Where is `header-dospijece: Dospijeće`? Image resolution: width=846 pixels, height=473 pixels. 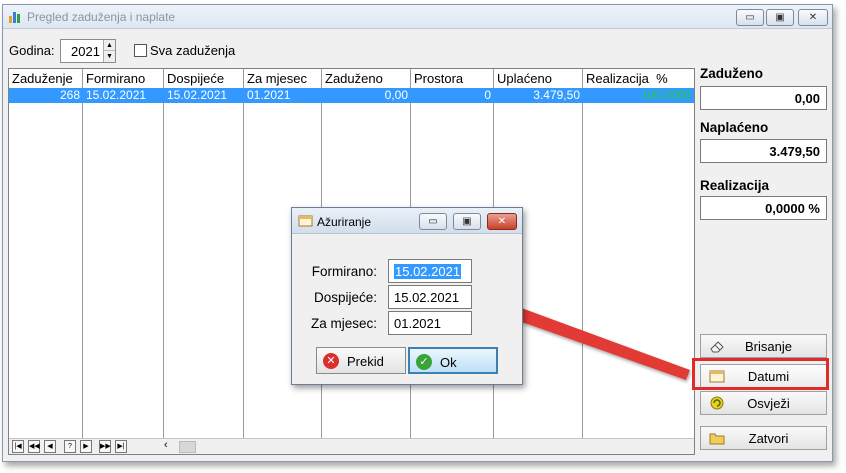 header-dospijece: Dospijeće is located at coordinates (195, 78).